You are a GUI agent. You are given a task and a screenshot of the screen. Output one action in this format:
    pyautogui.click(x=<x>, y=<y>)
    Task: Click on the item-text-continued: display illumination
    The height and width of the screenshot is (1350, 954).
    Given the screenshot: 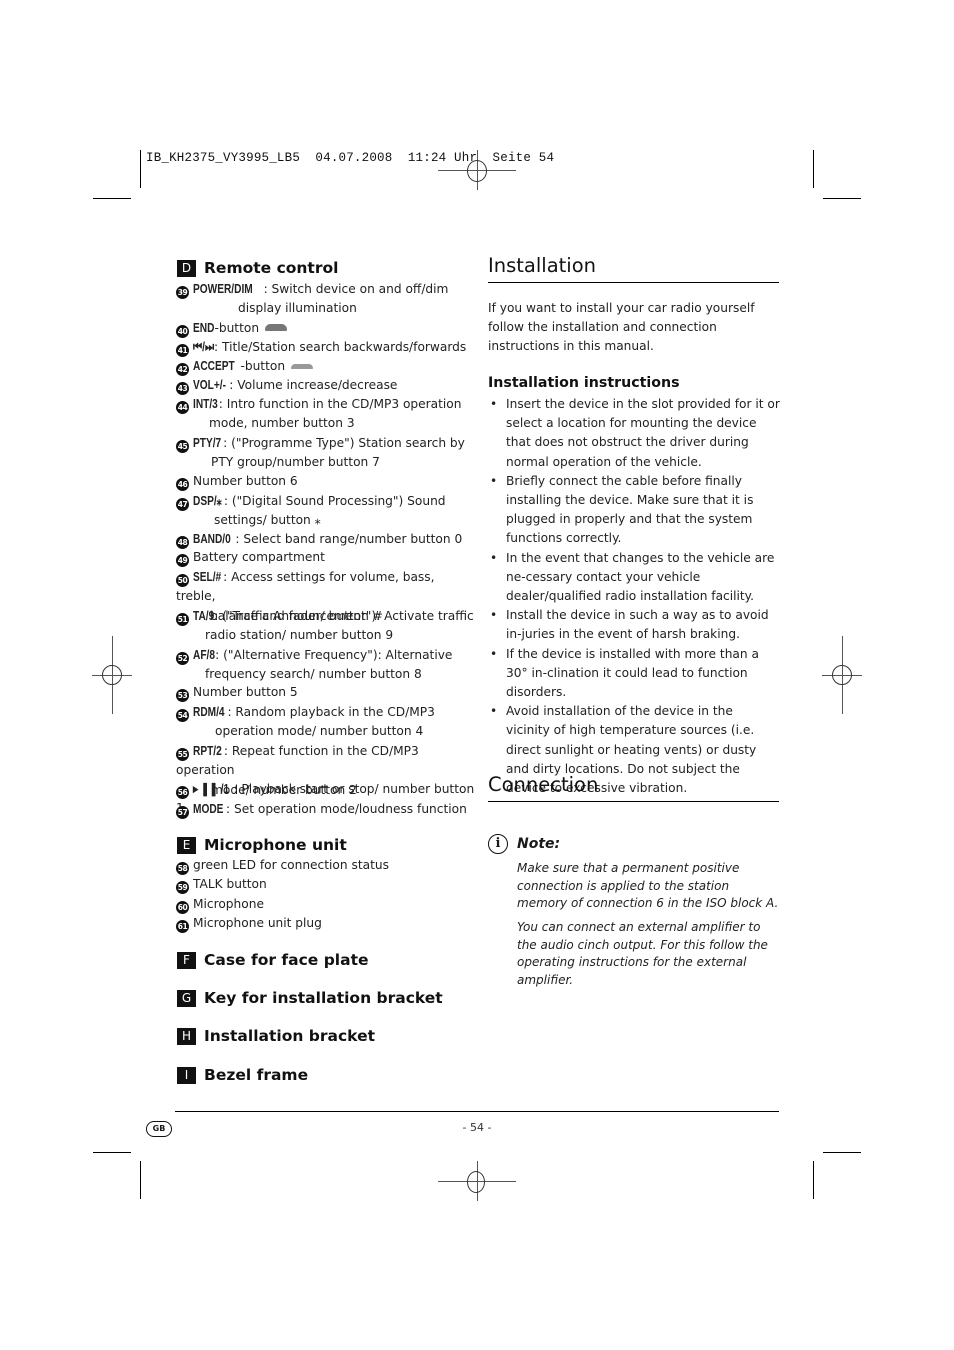 What is the action you would take?
    pyautogui.click(x=297, y=308)
    